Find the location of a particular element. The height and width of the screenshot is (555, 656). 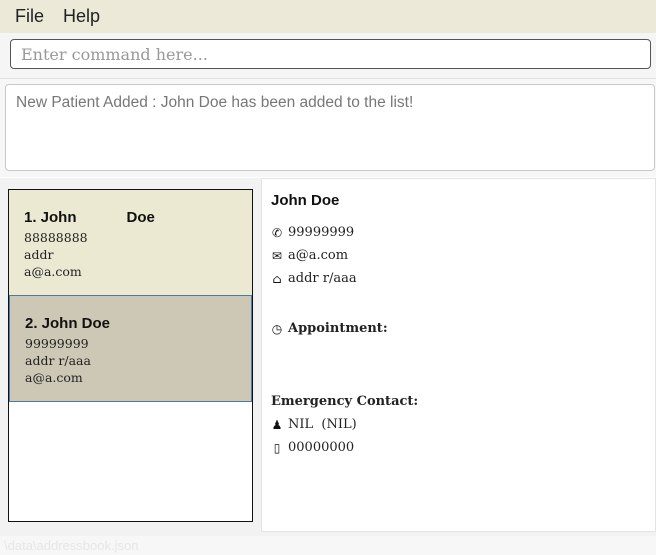

patient-card: 1. John Doe 88888888 addr a@a.com is located at coordinates (130, 242).